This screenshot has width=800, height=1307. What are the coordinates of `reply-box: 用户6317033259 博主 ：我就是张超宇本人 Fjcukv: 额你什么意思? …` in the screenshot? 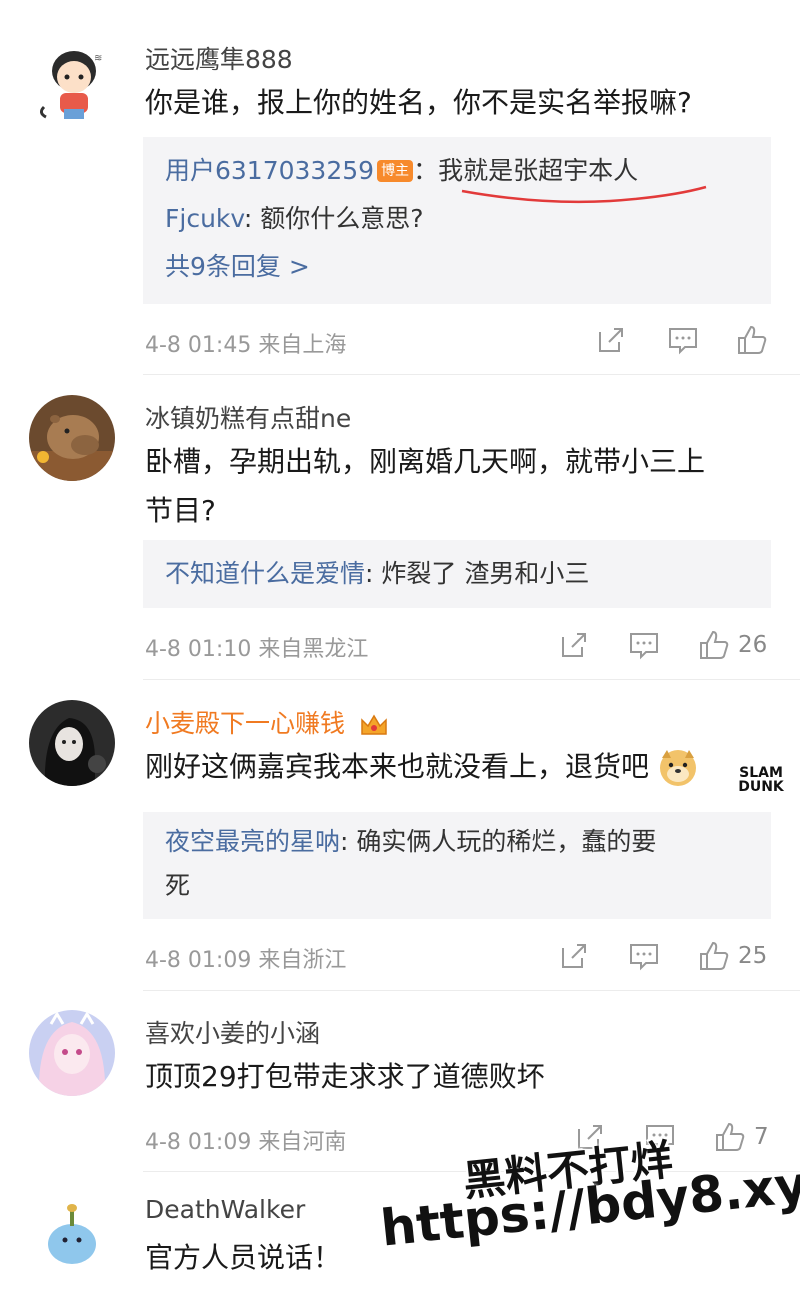 It's located at (457, 220).